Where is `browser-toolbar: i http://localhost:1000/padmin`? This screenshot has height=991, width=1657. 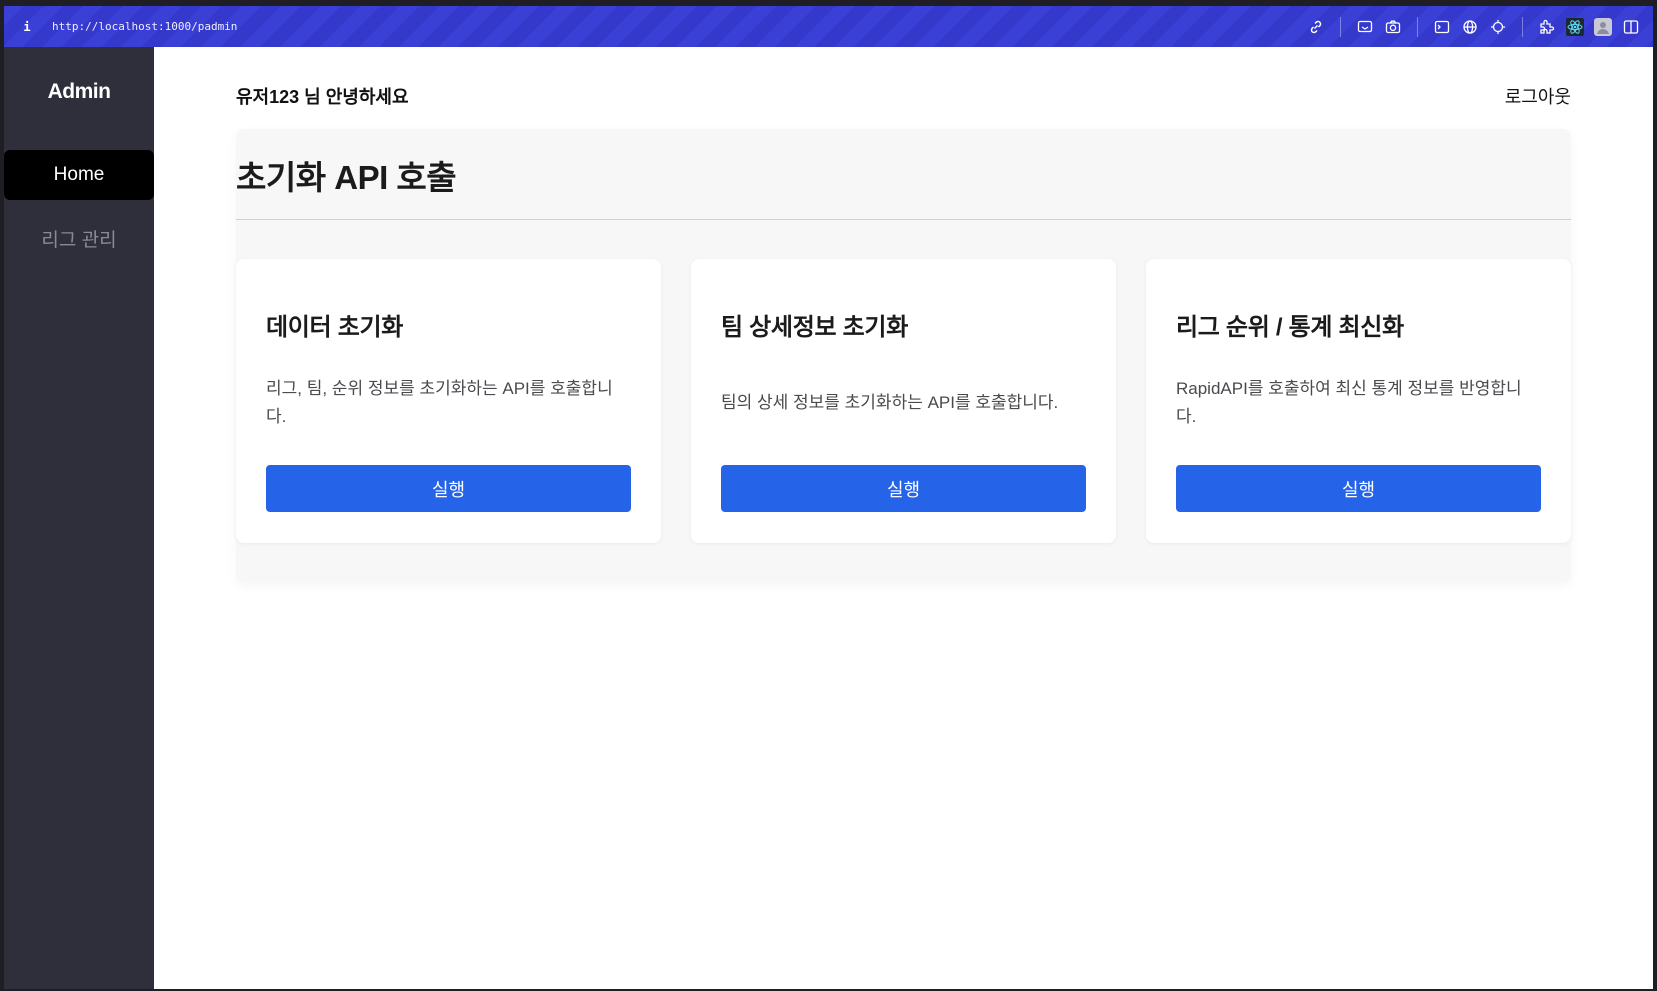 browser-toolbar: i http://localhost:1000/padmin is located at coordinates (828, 26).